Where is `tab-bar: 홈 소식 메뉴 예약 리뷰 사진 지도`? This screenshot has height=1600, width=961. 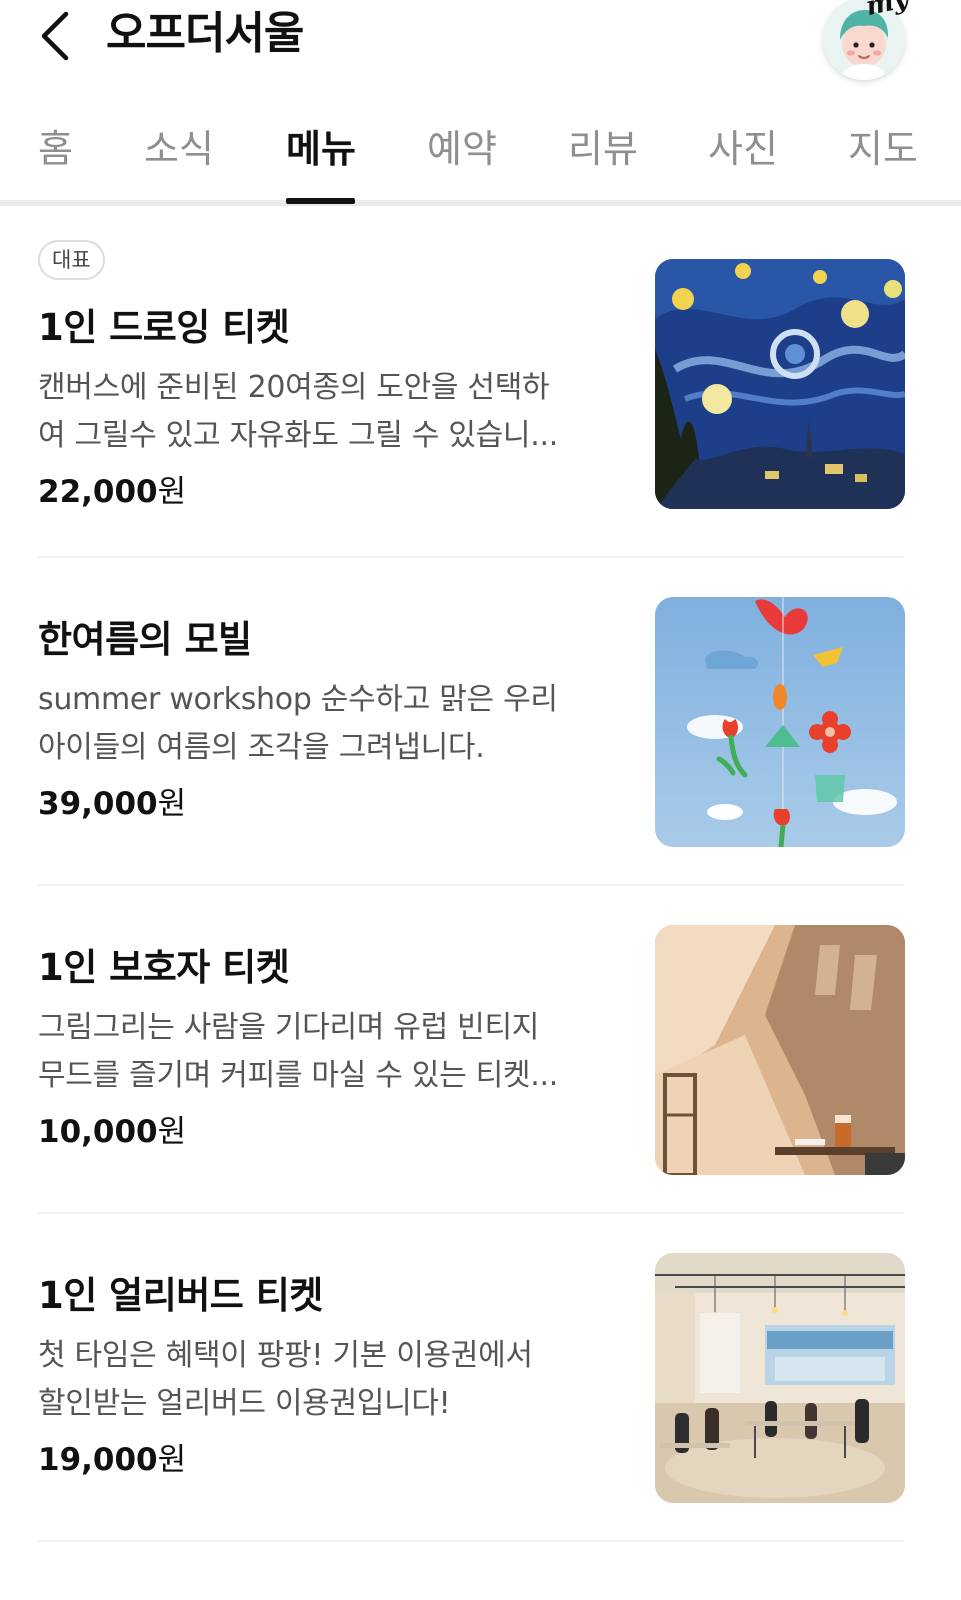 tab-bar: 홈 소식 메뉴 예약 리뷰 사진 지도 is located at coordinates (480, 154).